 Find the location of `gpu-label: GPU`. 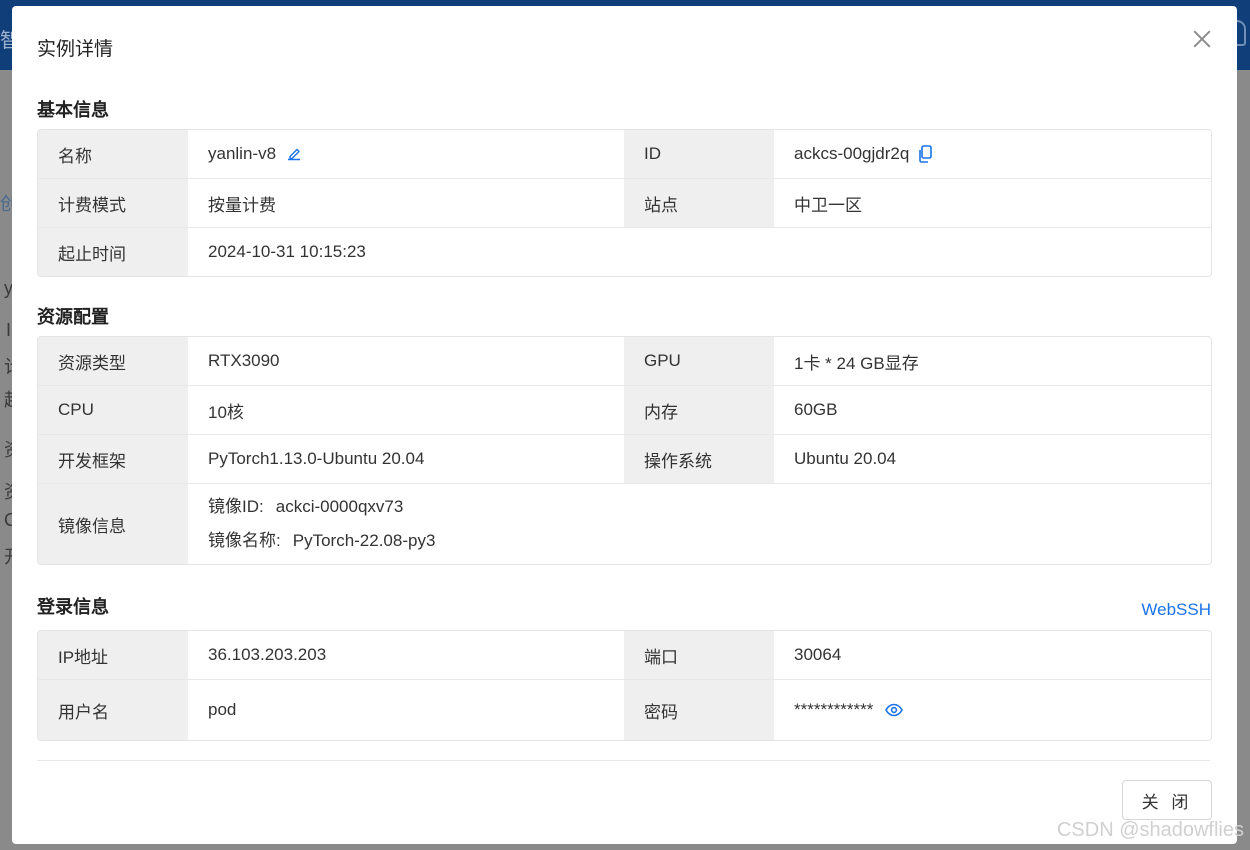

gpu-label: GPU is located at coordinates (699, 361).